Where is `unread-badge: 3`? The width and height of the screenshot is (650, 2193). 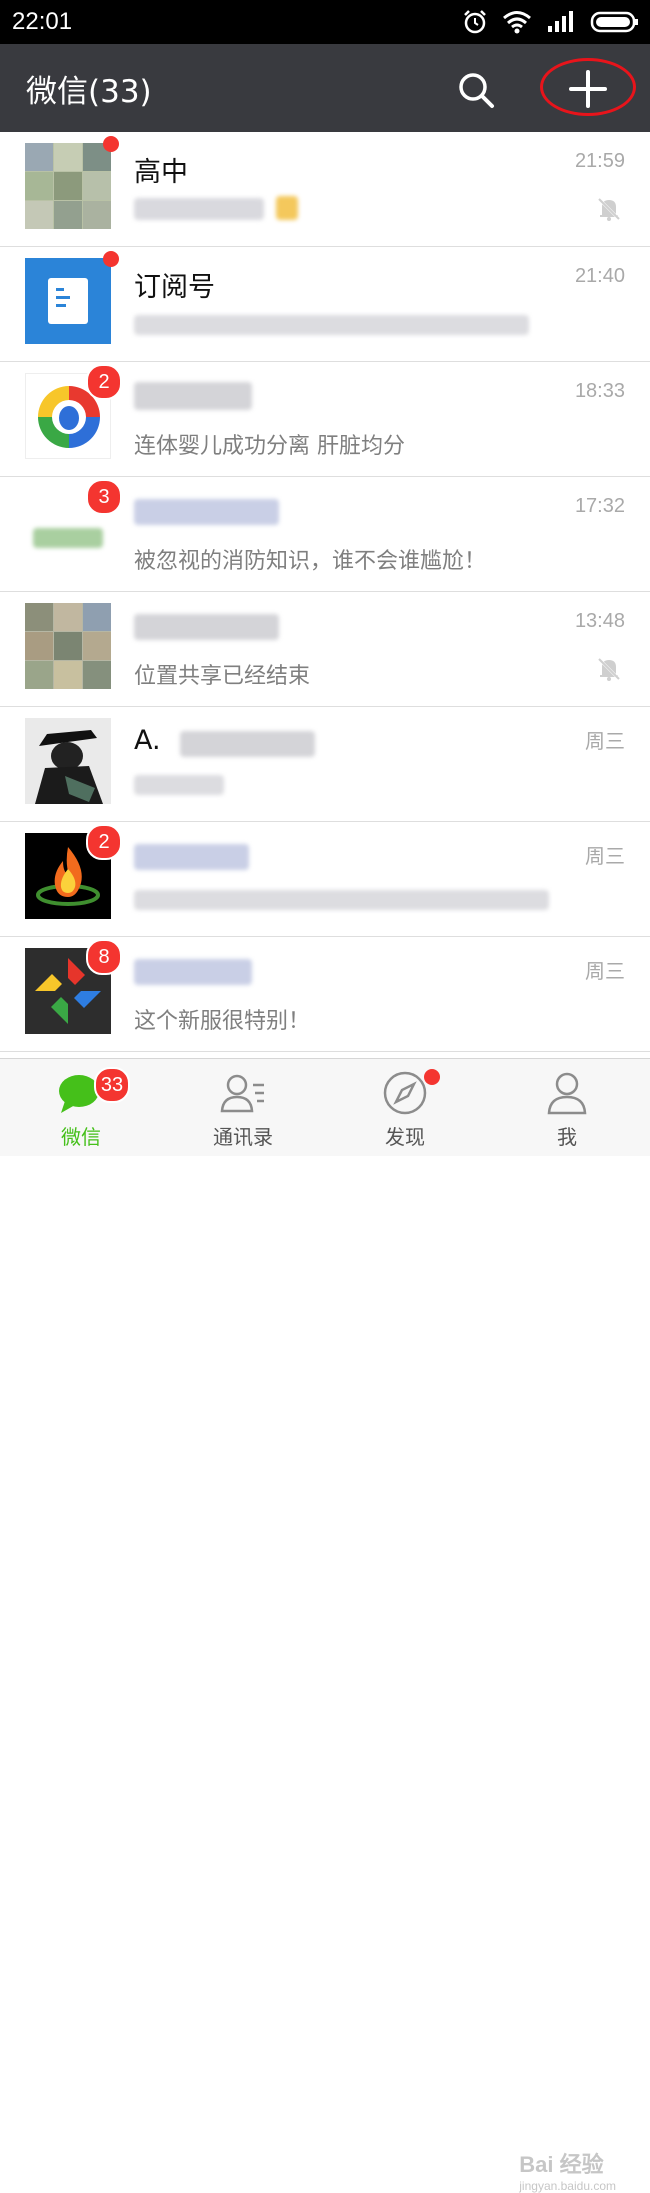 unread-badge: 3 is located at coordinates (104, 497).